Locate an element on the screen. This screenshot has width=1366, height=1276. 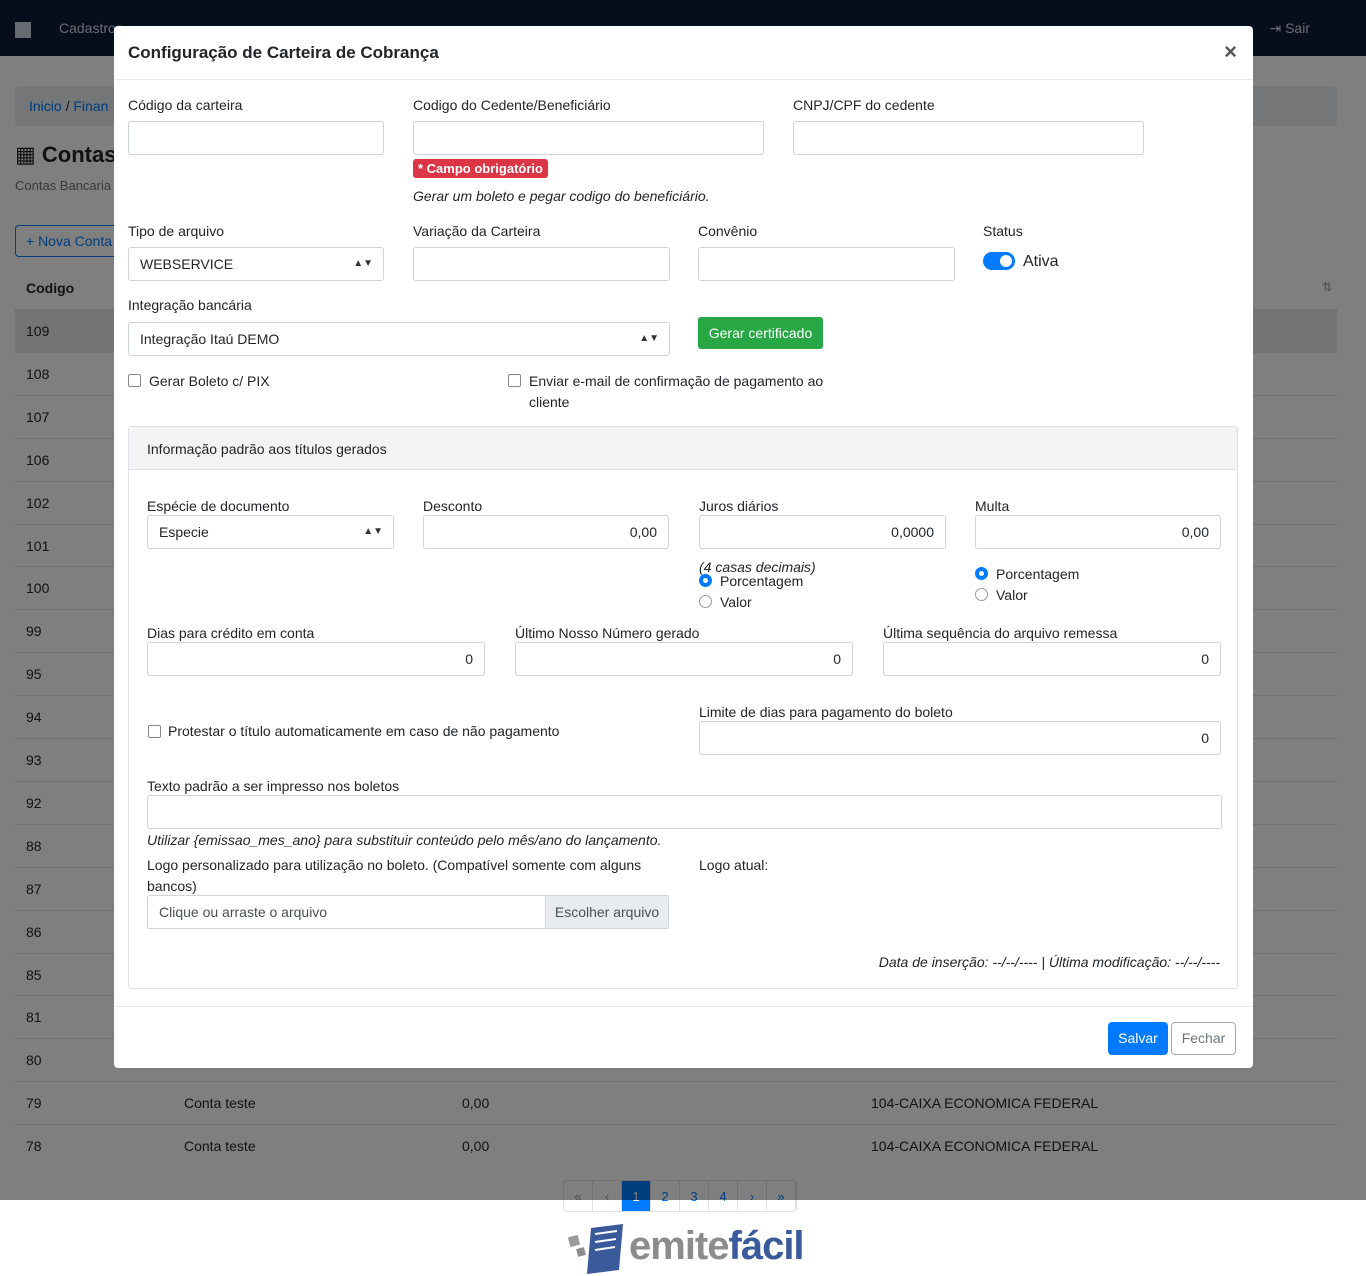
juros-valor-label: Valor is located at coordinates (736, 602).